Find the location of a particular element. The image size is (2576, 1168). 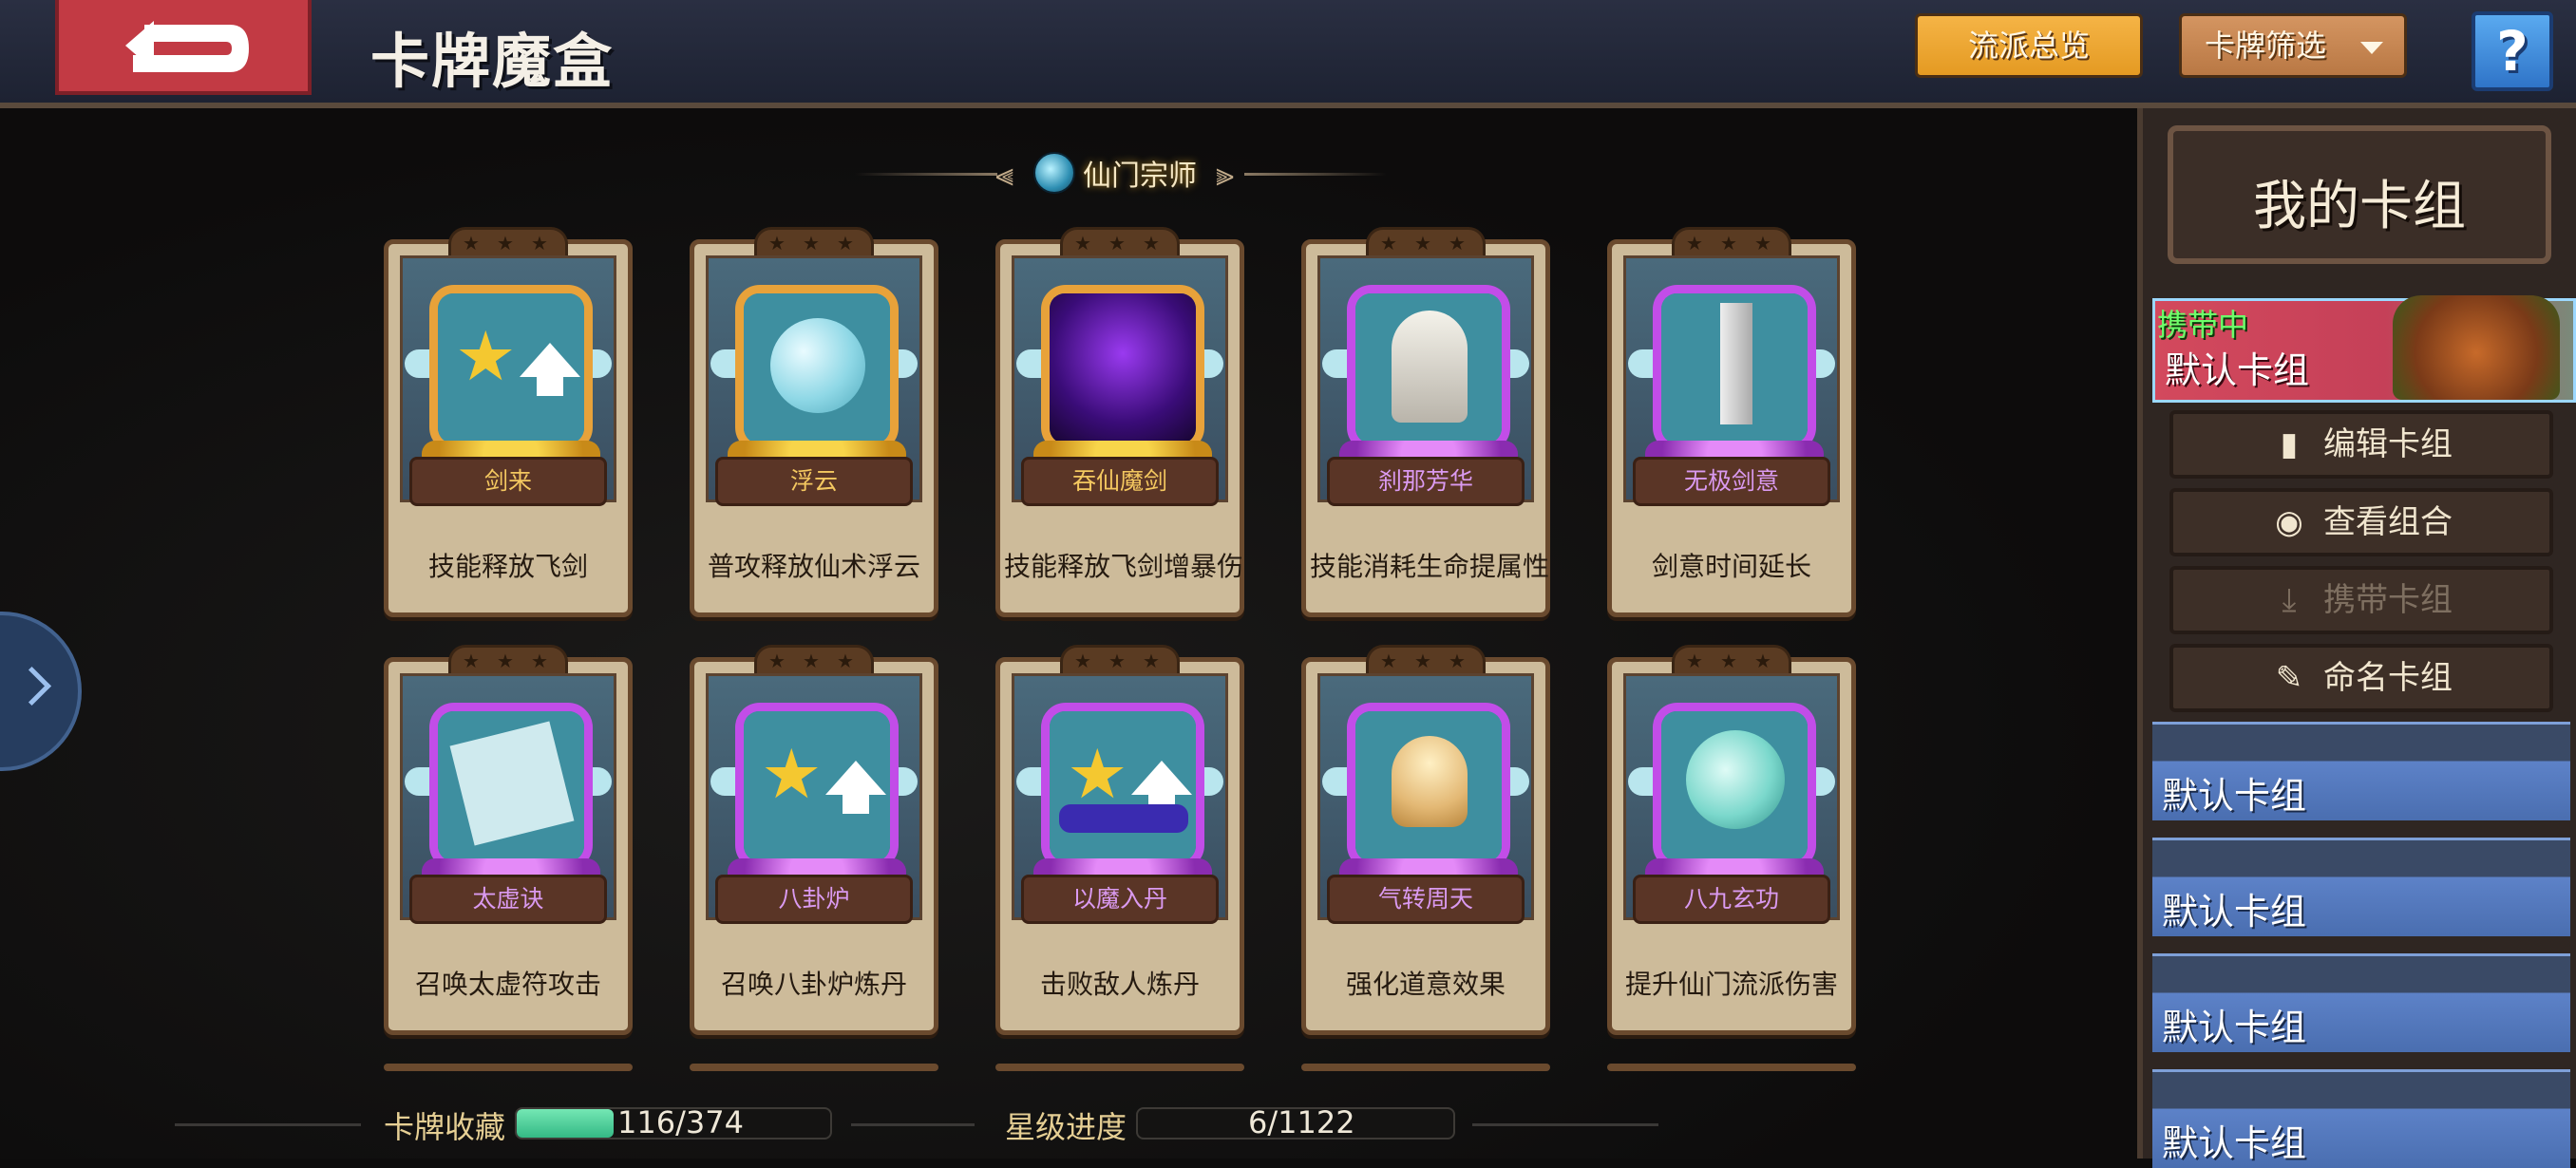

card-tile: ★ ★ ★ ★ 八卦炉 召唤八卦炉炼丹 is located at coordinates (814, 840).